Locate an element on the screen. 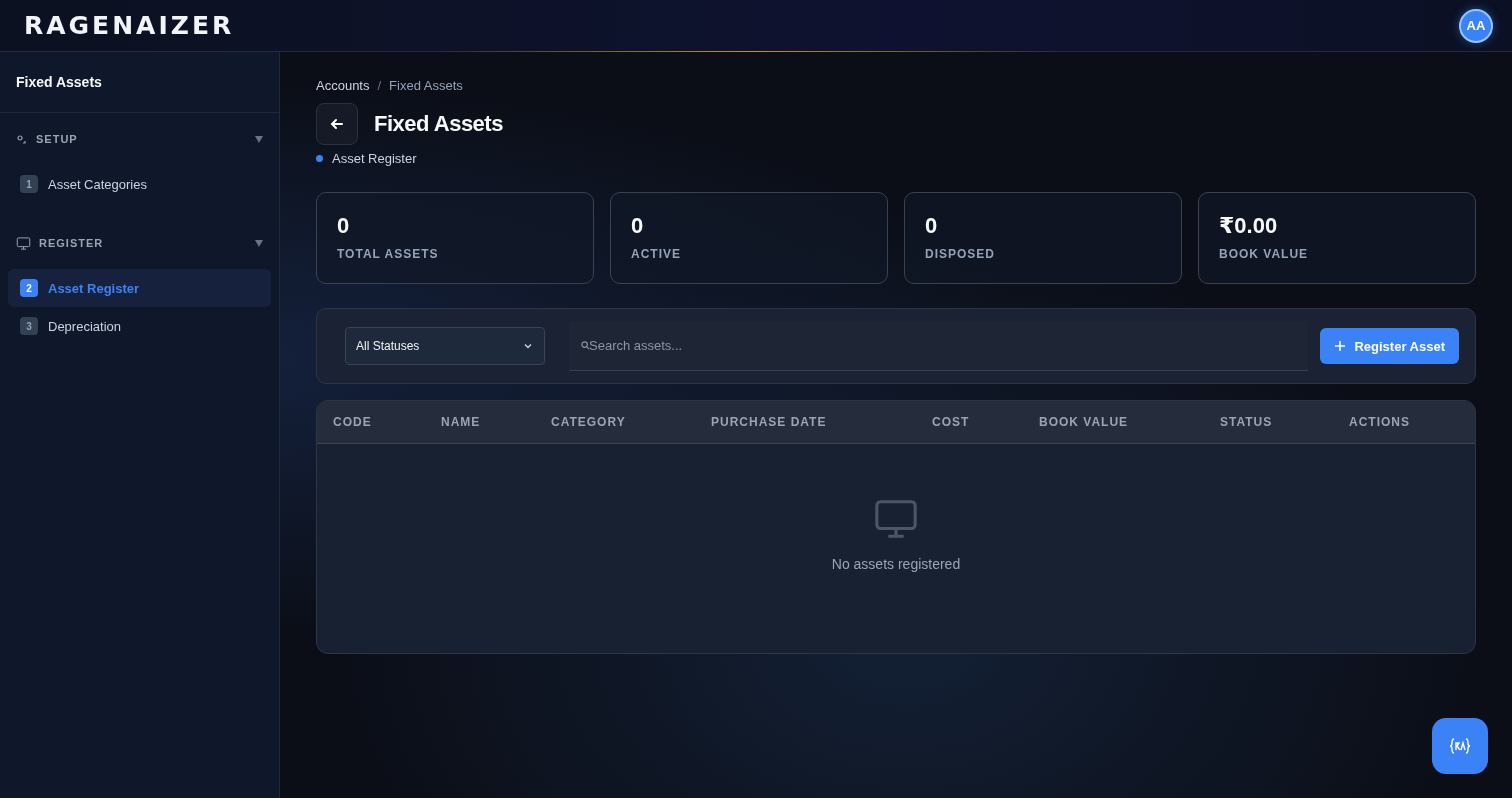 Image resolution: width=1512 pixels, height=798 pixels. assistant-button is located at coordinates (1460, 746).